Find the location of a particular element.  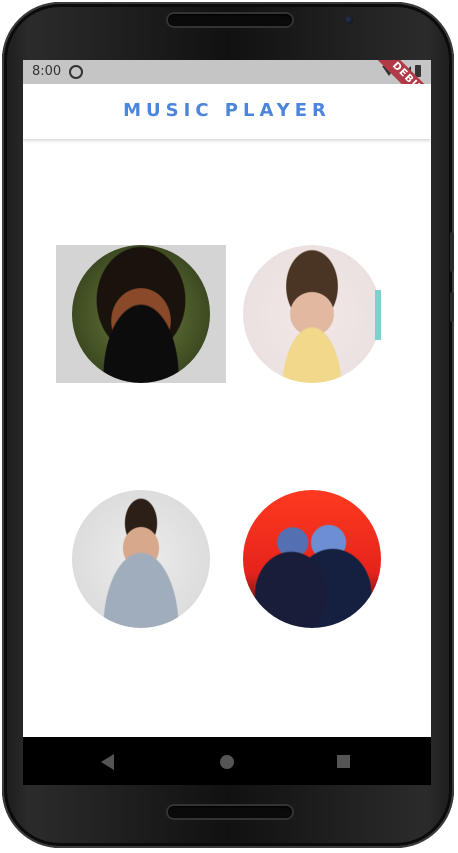

top-speaker is located at coordinates (230, 20).